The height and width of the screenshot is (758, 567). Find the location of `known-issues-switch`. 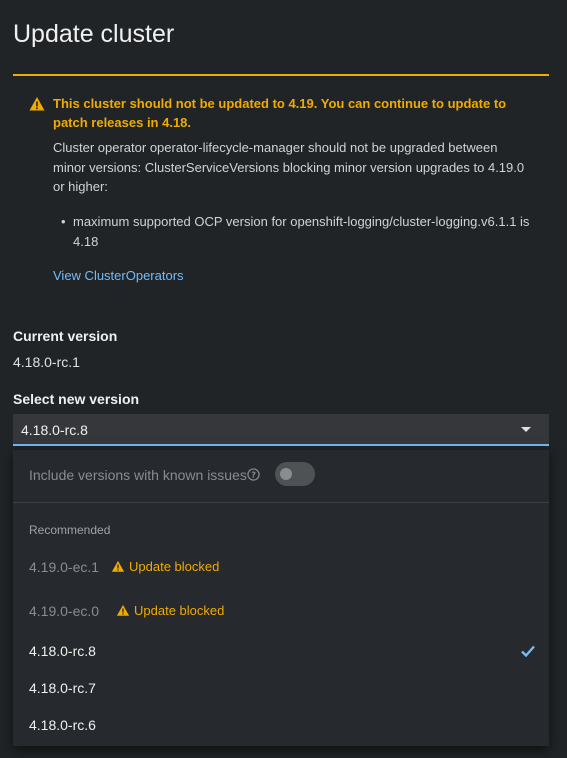

known-issues-switch is located at coordinates (295, 474).